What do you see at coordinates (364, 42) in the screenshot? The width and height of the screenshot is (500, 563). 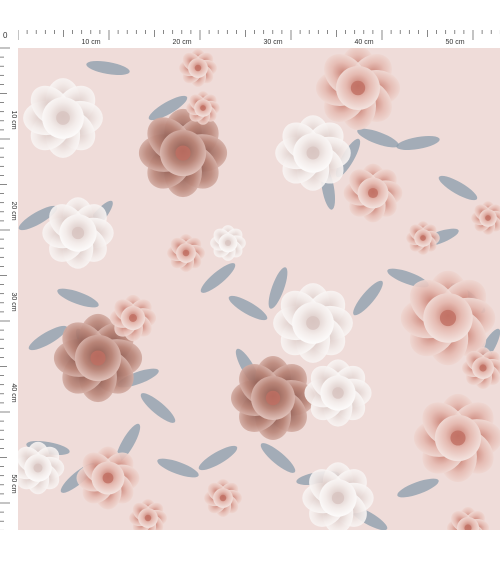 I see `top-ruler-label-40: 40 cm` at bounding box center [364, 42].